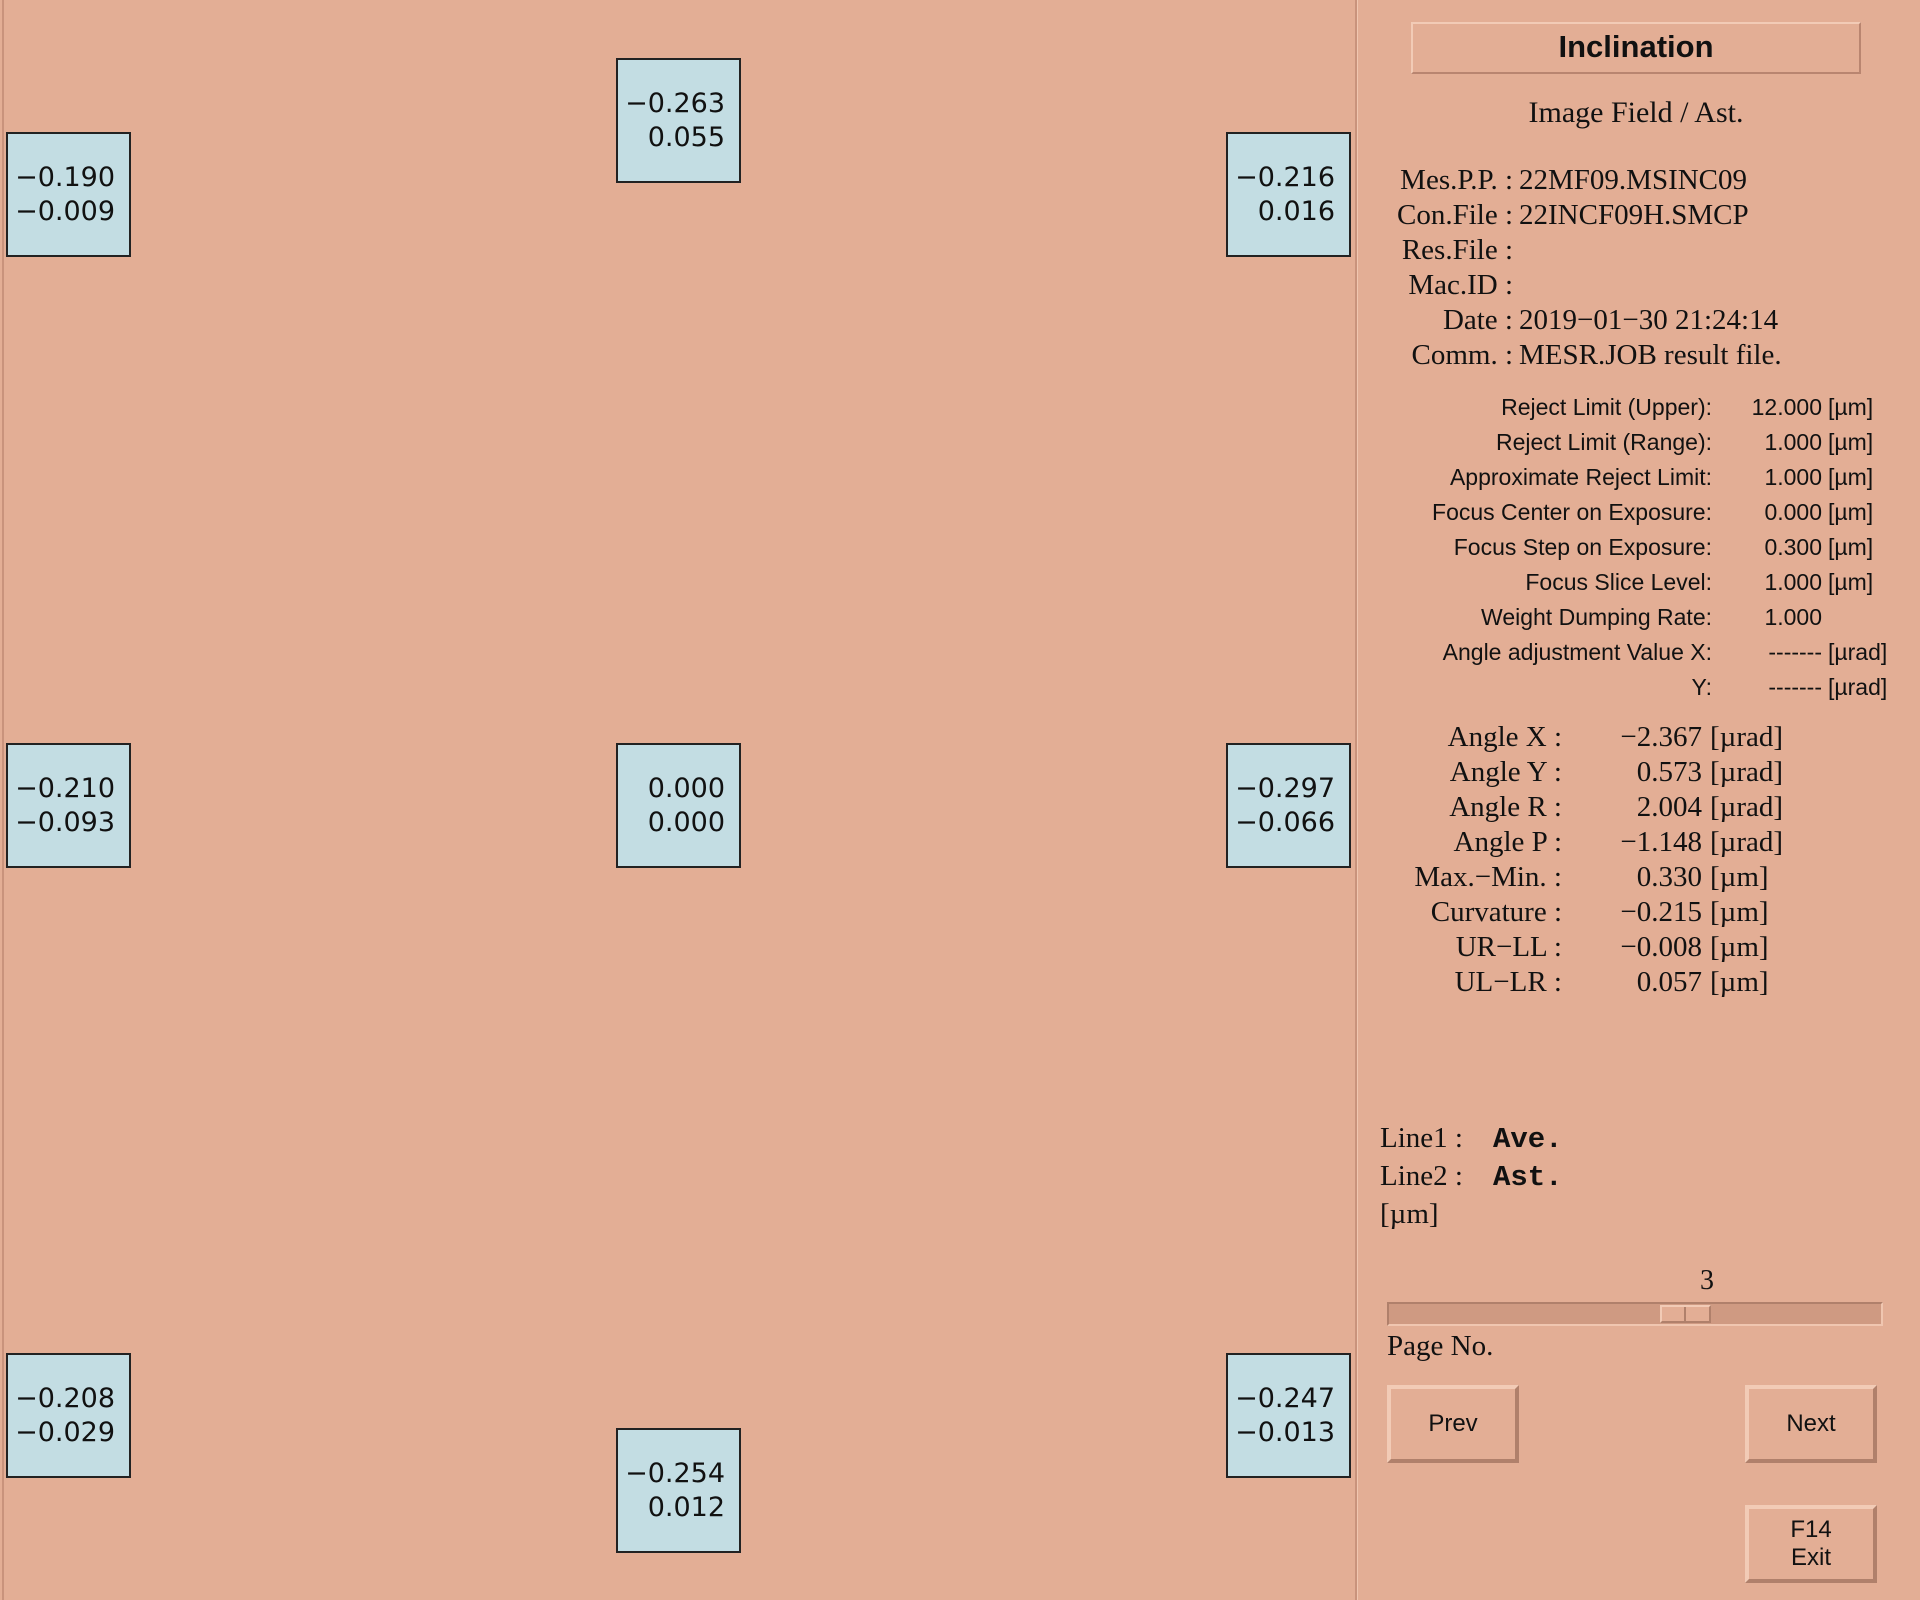 The image size is (1920, 1600). I want to click on field-value-line1: −0.208, so click(65, 1398).